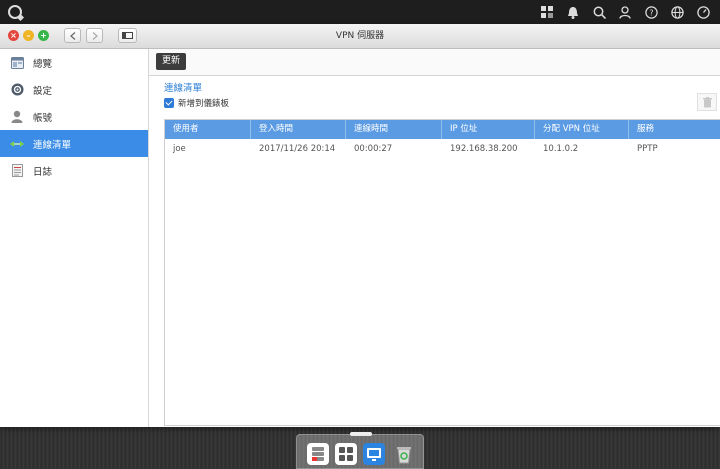 This screenshot has width=720, height=469. I want to click on add-to-dashboard-row: 新增到儀錶板, so click(196, 103).